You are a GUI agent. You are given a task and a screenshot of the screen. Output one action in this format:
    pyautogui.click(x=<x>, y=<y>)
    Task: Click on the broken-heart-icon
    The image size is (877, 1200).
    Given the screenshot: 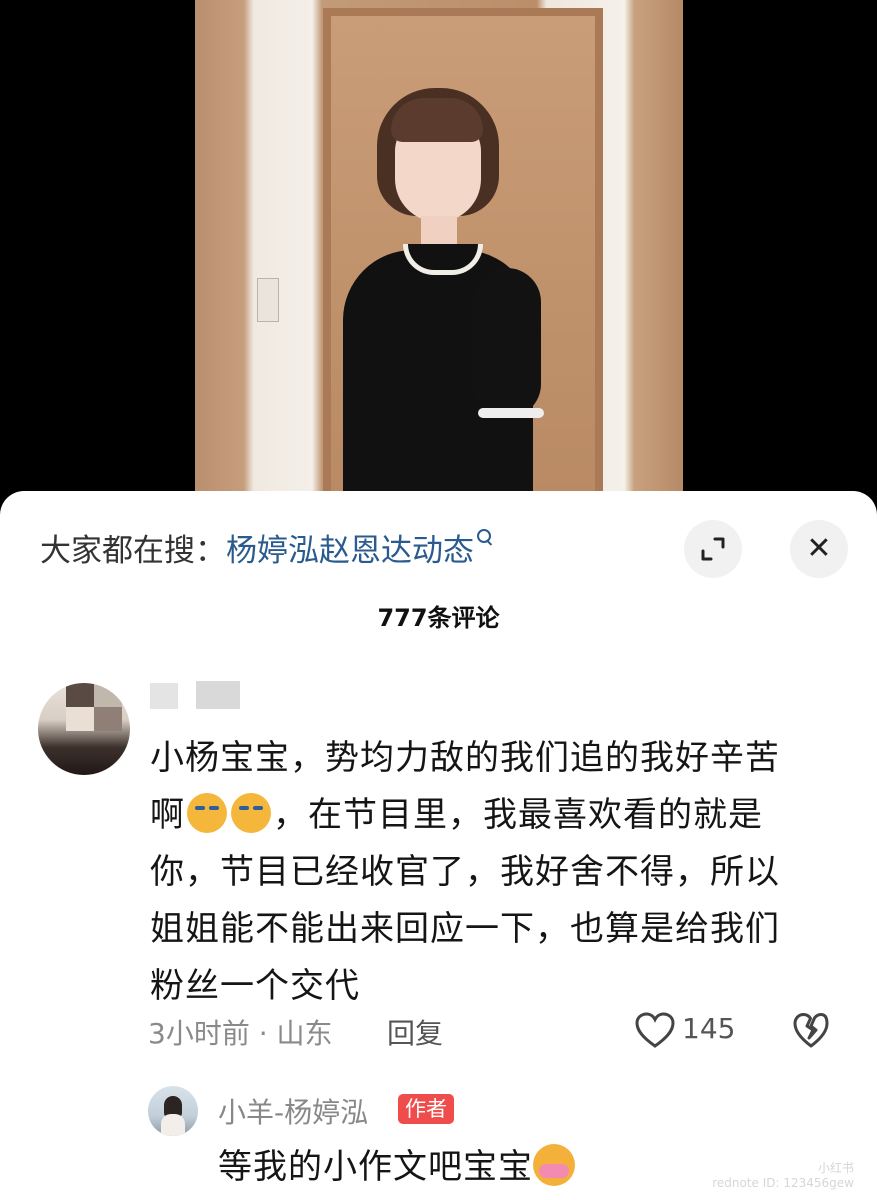 What is the action you would take?
    pyautogui.click(x=811, y=1030)
    